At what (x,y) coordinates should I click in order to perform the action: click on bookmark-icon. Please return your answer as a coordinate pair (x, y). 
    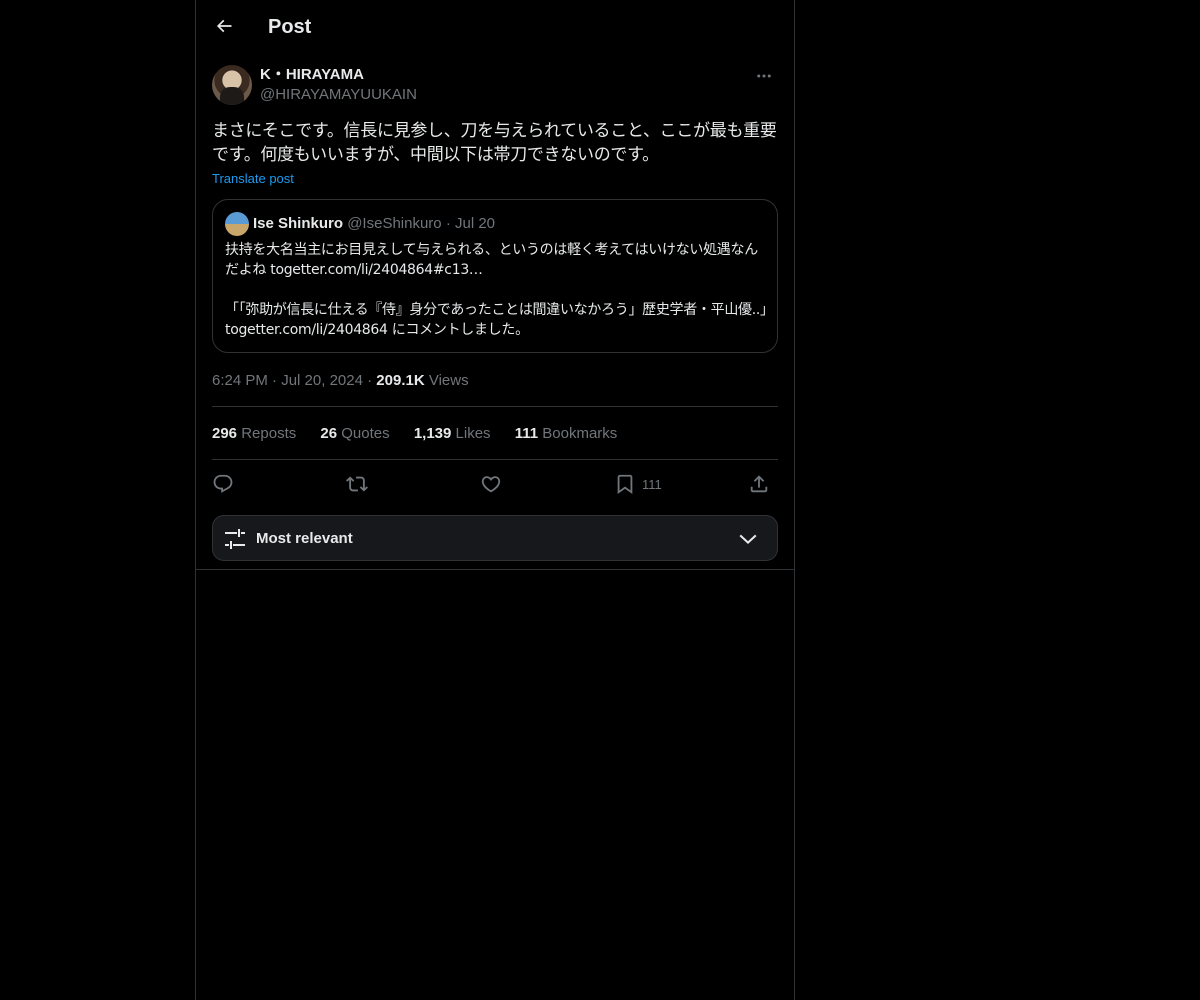
    Looking at the image, I should click on (625, 484).